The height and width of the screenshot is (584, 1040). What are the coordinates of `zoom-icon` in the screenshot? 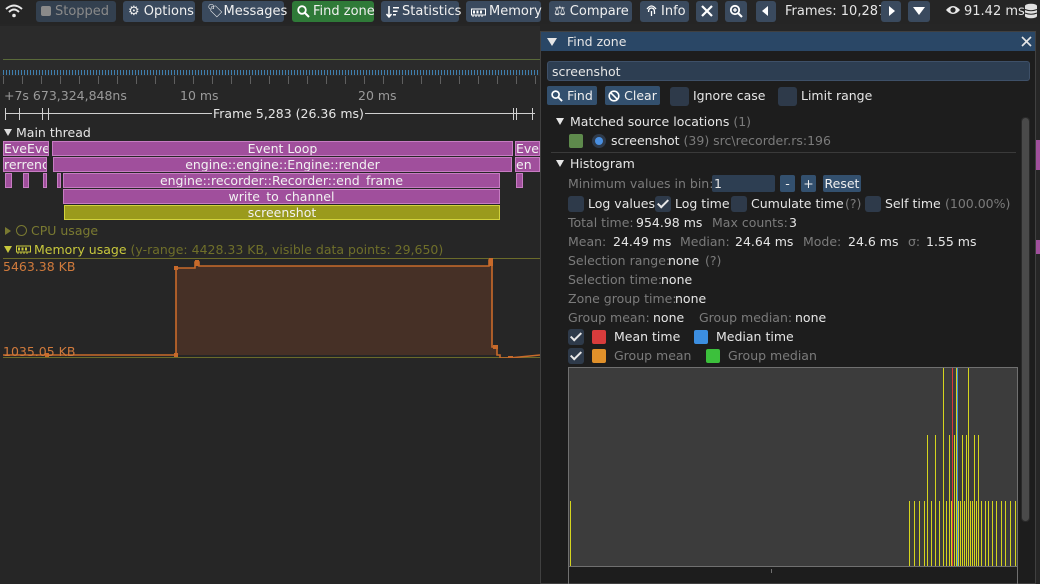 It's located at (736, 11).